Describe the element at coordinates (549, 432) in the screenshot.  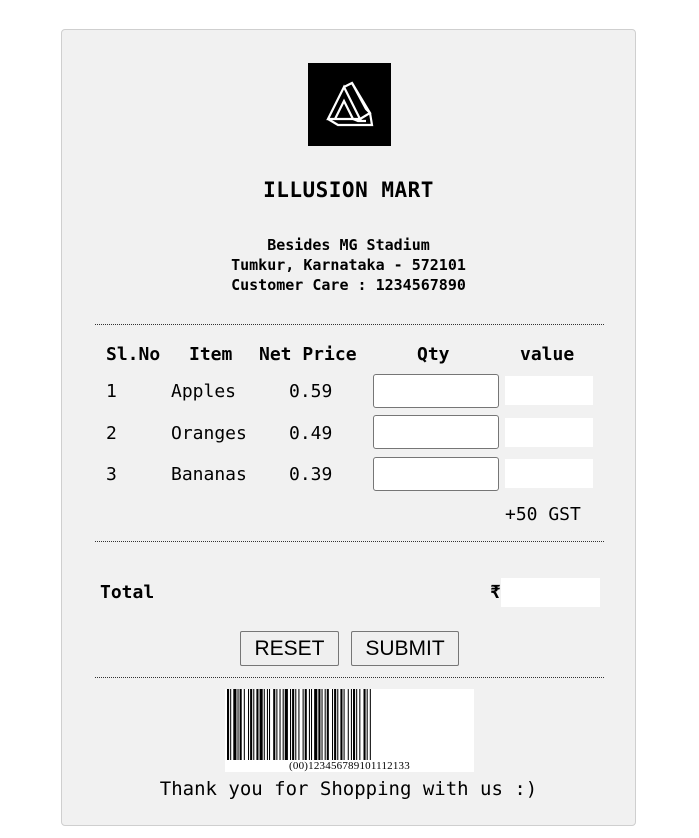
I see `row2-value-field` at that location.